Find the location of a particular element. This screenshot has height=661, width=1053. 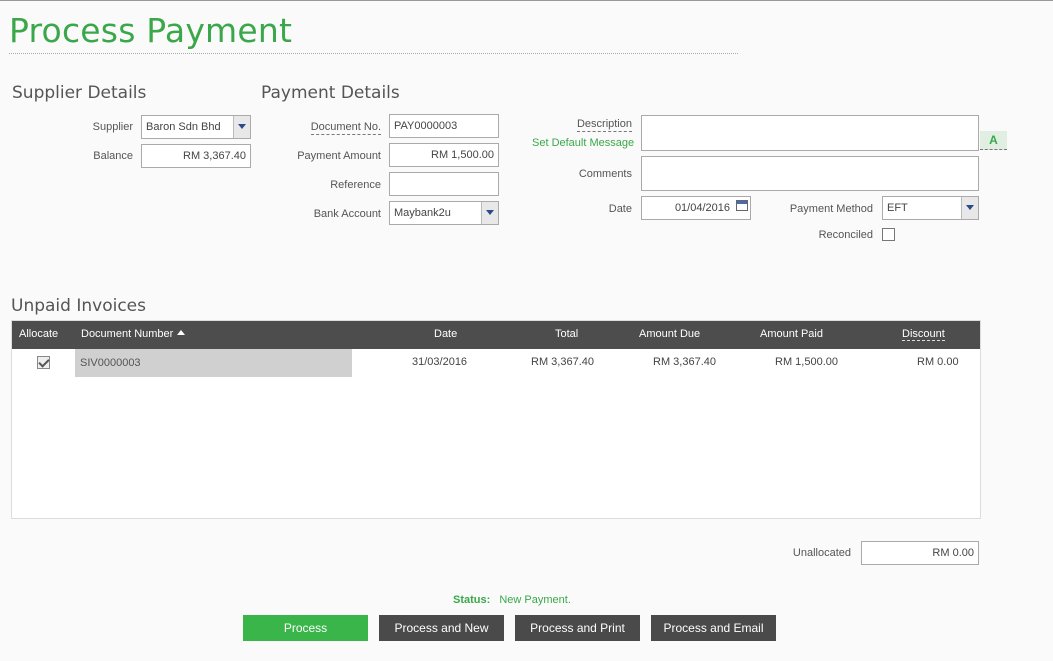

reference-input is located at coordinates (444, 184).